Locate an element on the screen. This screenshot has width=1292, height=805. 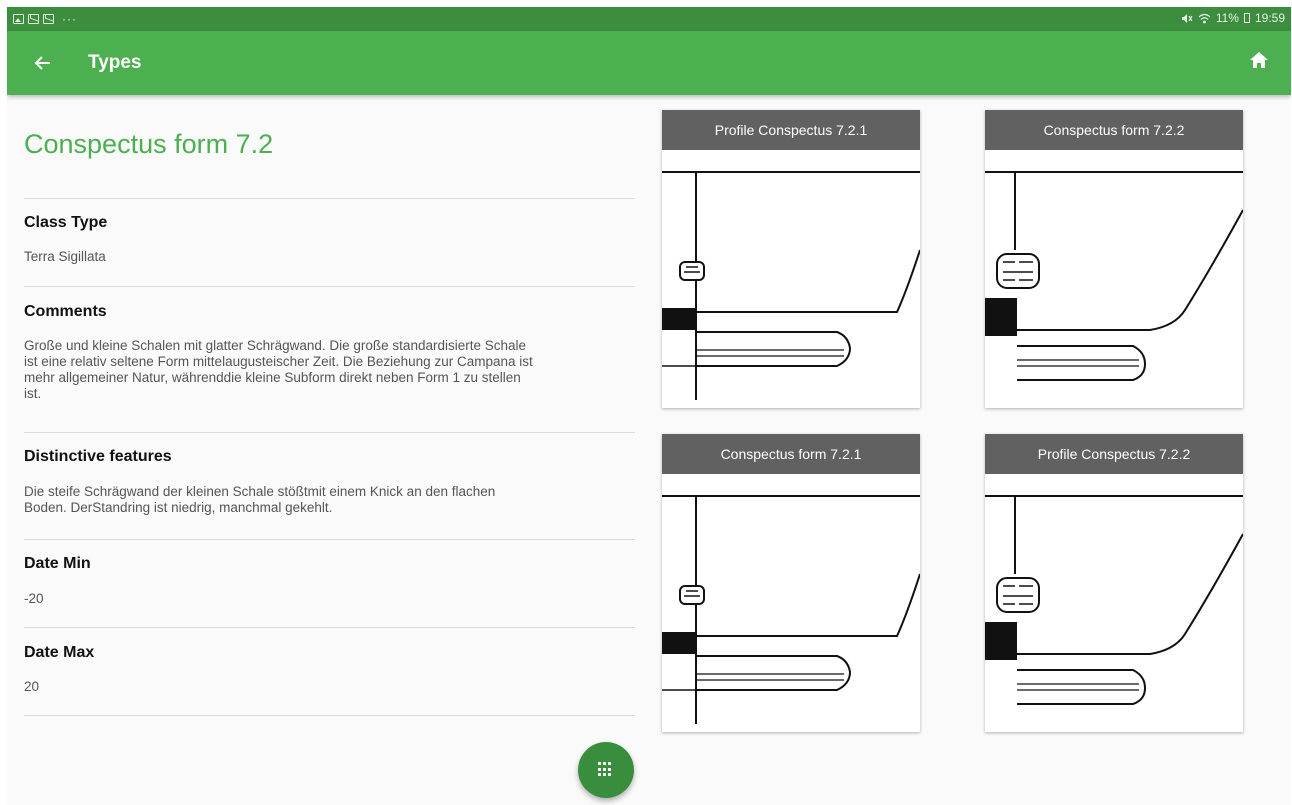
form-title: Conspectus form 7.2 is located at coordinates (149, 144).